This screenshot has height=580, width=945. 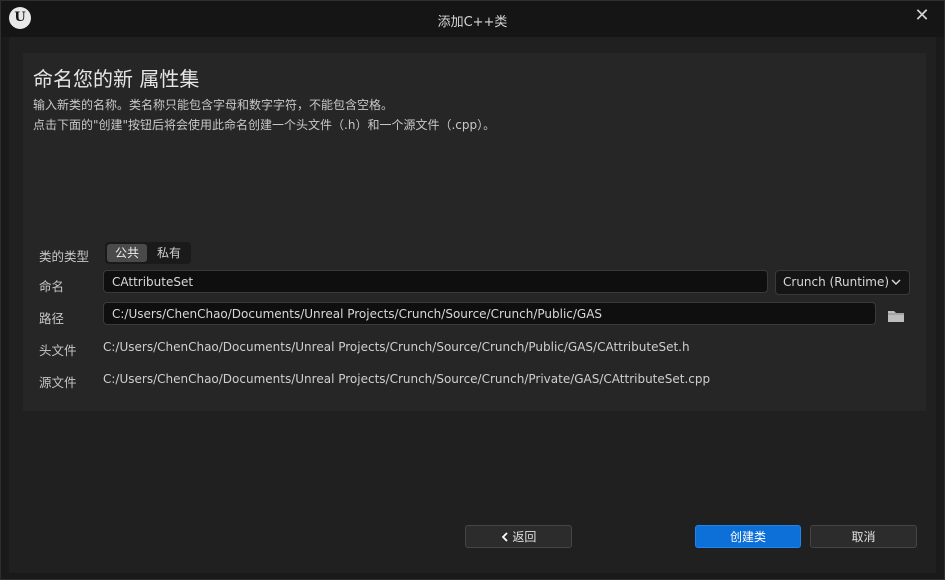 What do you see at coordinates (127, 253) in the screenshot?
I see `class-type-public-option: 公共` at bounding box center [127, 253].